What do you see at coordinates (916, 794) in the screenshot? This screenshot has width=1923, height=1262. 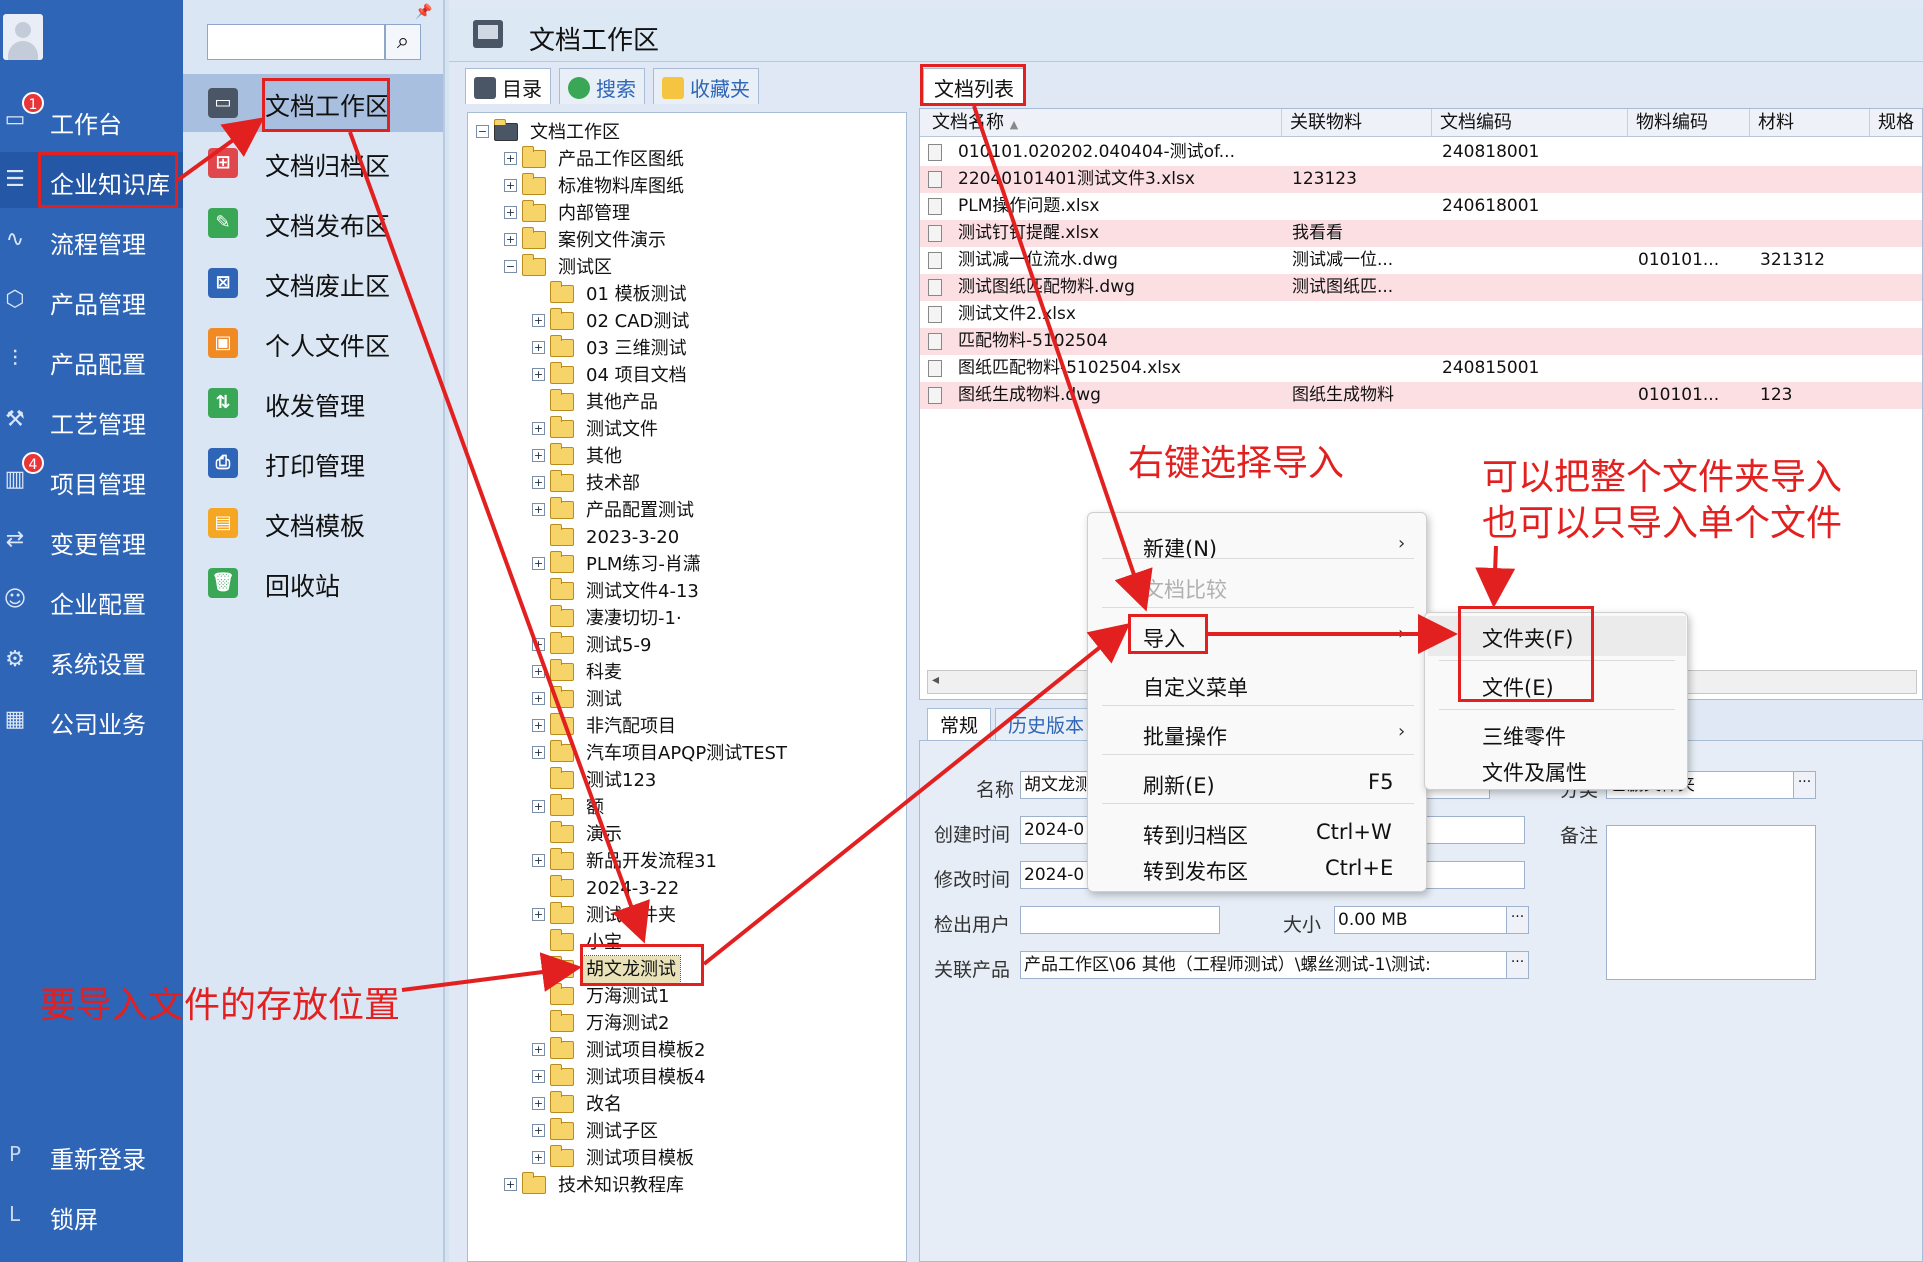 I see `arrow-folder-to-import` at bounding box center [916, 794].